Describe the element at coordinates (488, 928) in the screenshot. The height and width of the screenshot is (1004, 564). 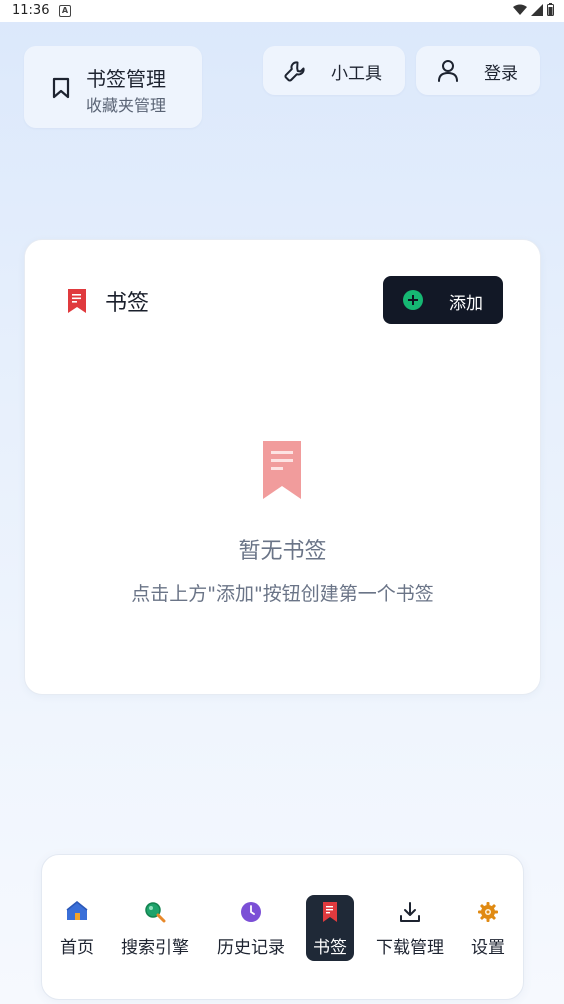
I see `nav-item-settings: 设置` at that location.